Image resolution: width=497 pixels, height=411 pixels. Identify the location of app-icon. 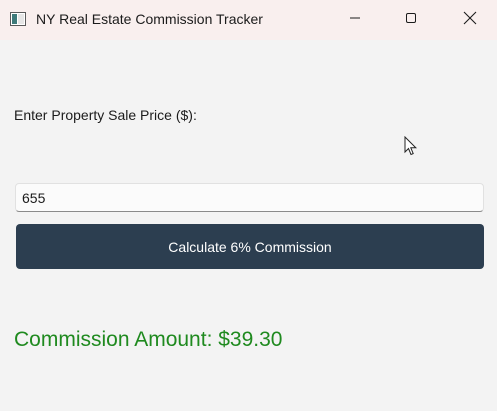
(18, 19).